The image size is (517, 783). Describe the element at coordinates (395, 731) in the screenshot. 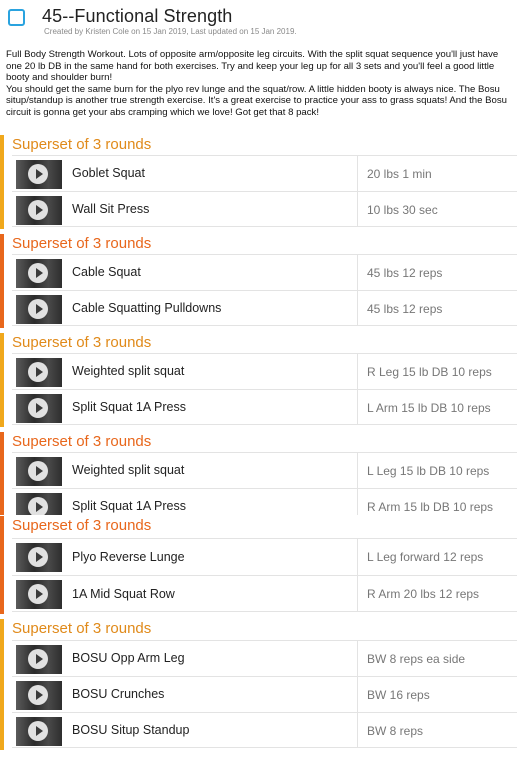

I see `exercise-detail: BW 8 reps` at that location.